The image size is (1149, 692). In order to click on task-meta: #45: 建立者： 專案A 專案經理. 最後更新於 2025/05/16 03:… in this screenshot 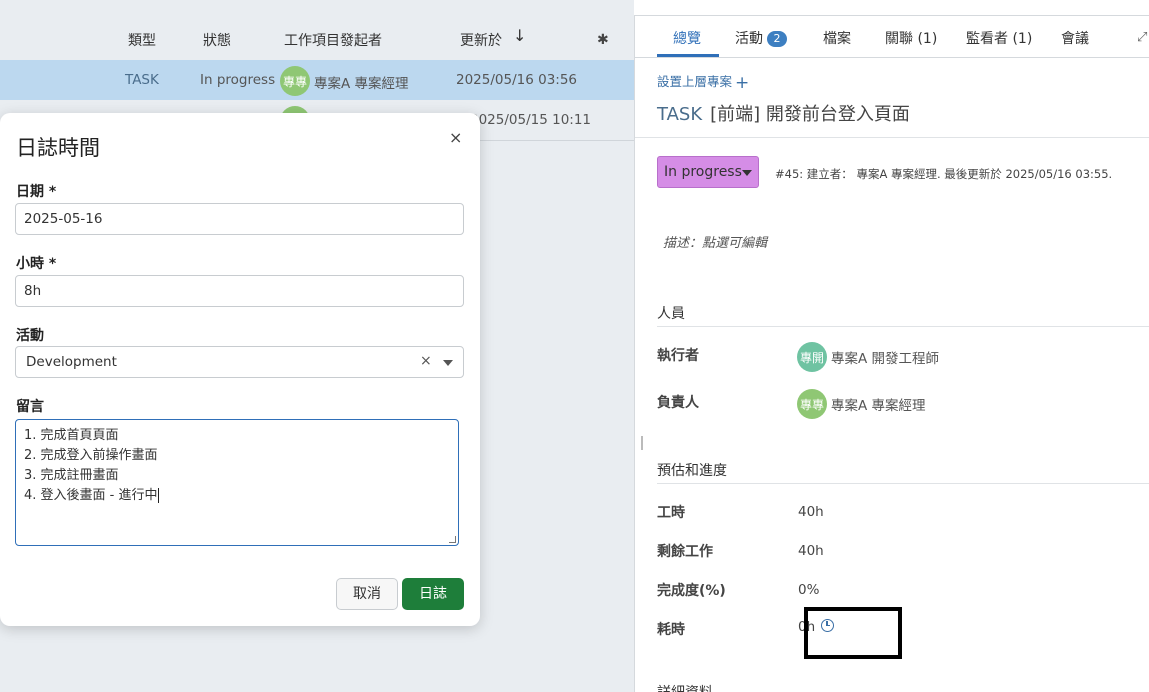, I will do `click(944, 174)`.